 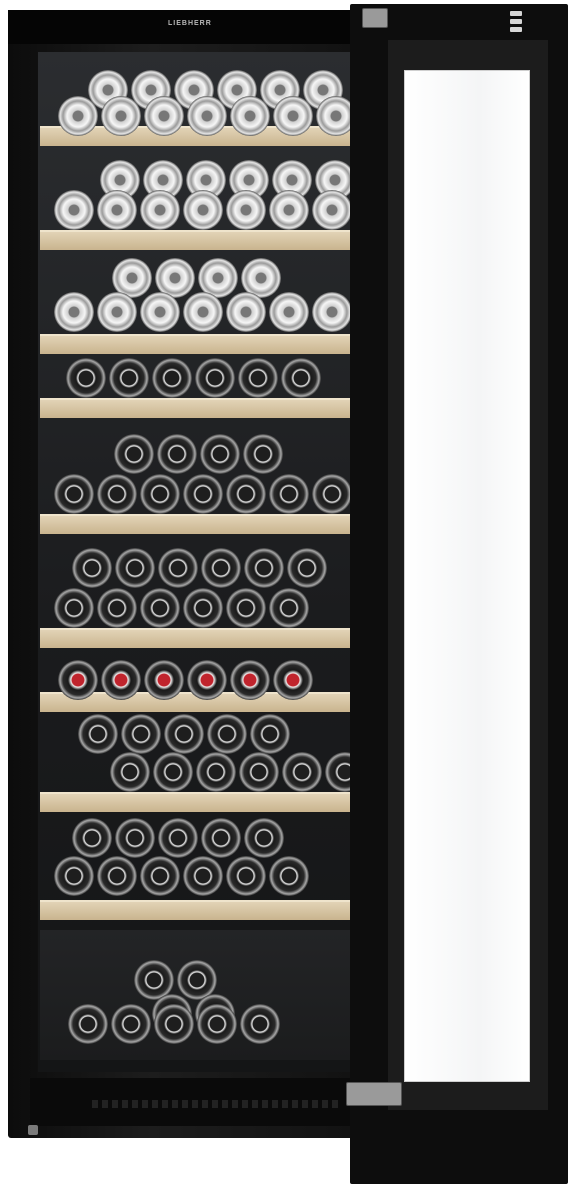 I want to click on brand-logo: LIEBHERR, so click(x=190, y=23).